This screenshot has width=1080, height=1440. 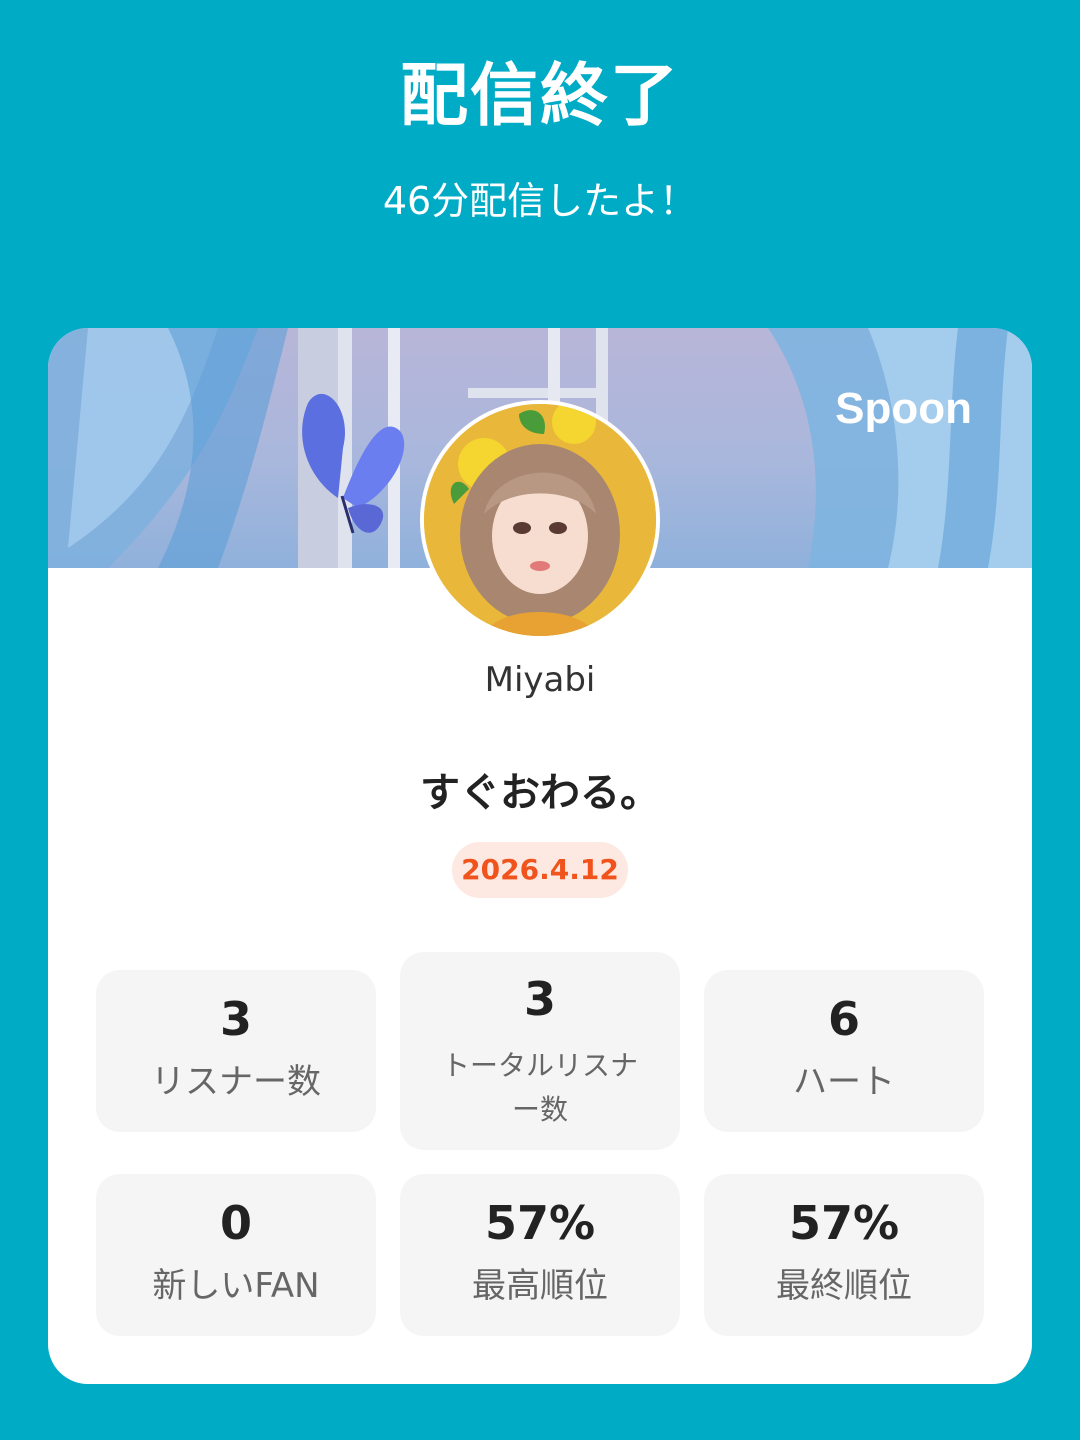 What do you see at coordinates (540, 201) in the screenshot?
I see `stream-duration-text: 46分配信したよ！` at bounding box center [540, 201].